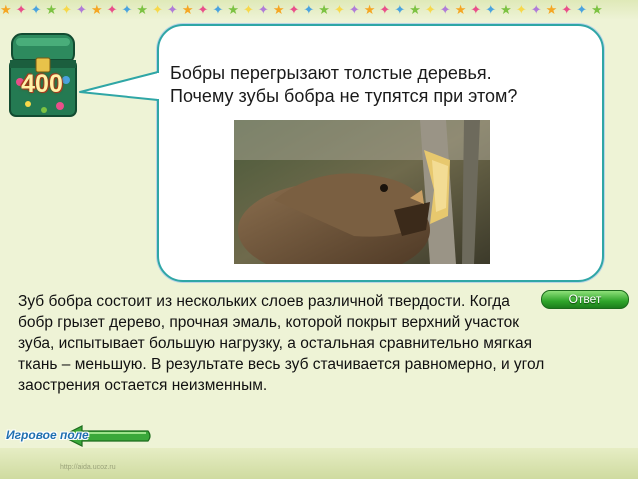 This screenshot has height=479, width=638. I want to click on question-line-1: Бобры перегрызают толстые деревья., so click(331, 73).